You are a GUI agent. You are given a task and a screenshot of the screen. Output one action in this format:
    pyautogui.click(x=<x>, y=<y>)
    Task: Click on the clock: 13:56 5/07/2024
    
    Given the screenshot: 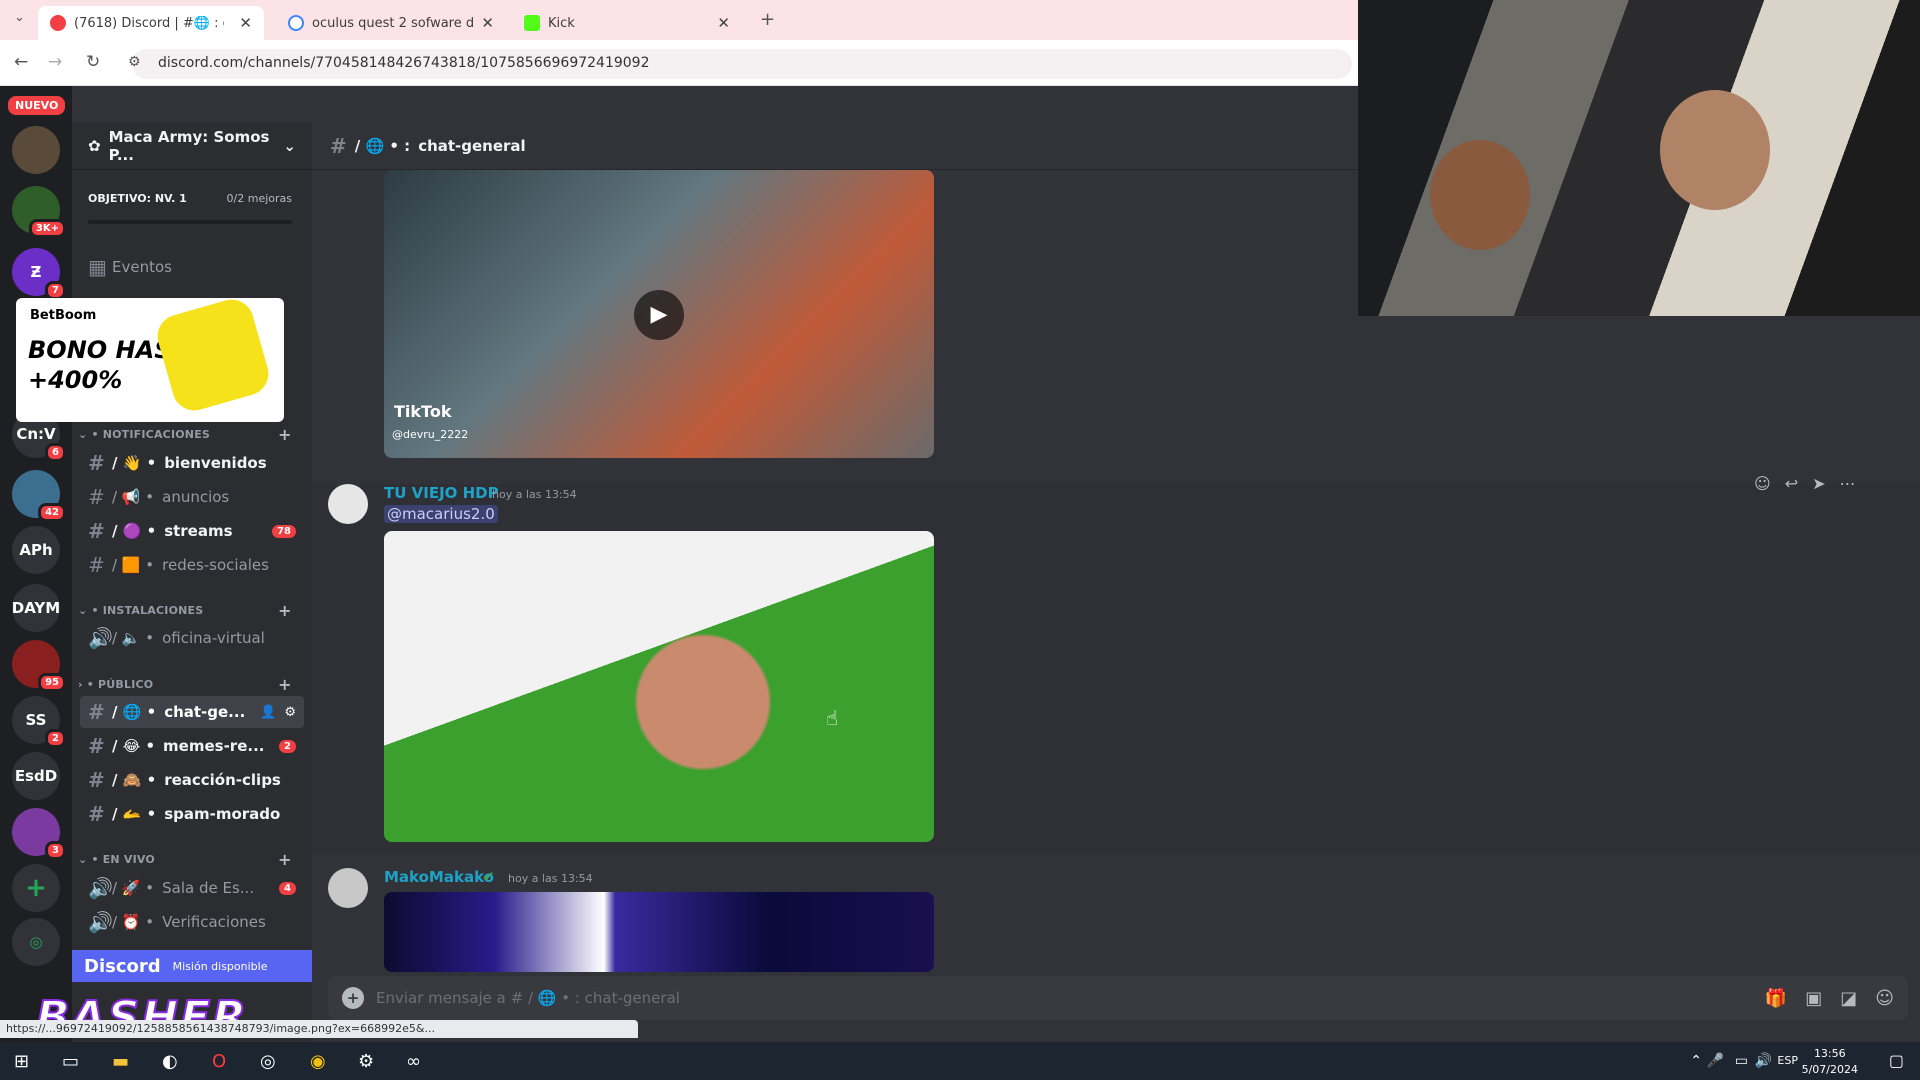 What is the action you would take?
    pyautogui.click(x=1830, y=1062)
    